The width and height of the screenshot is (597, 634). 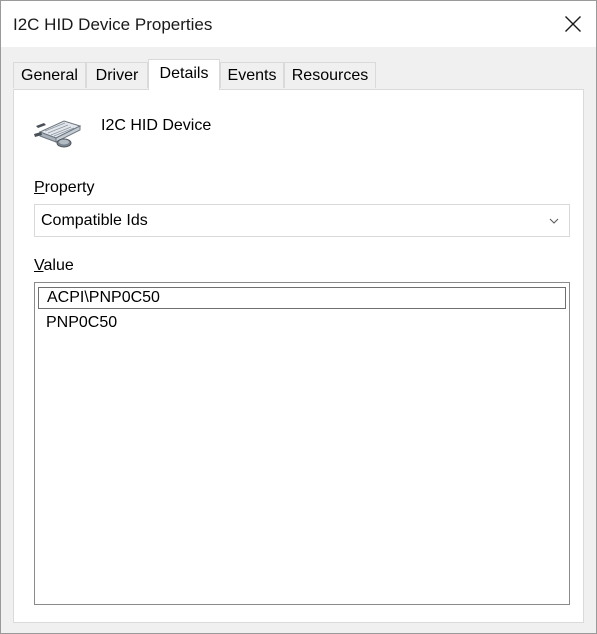 I want to click on tab-events: Events, so click(x=252, y=75).